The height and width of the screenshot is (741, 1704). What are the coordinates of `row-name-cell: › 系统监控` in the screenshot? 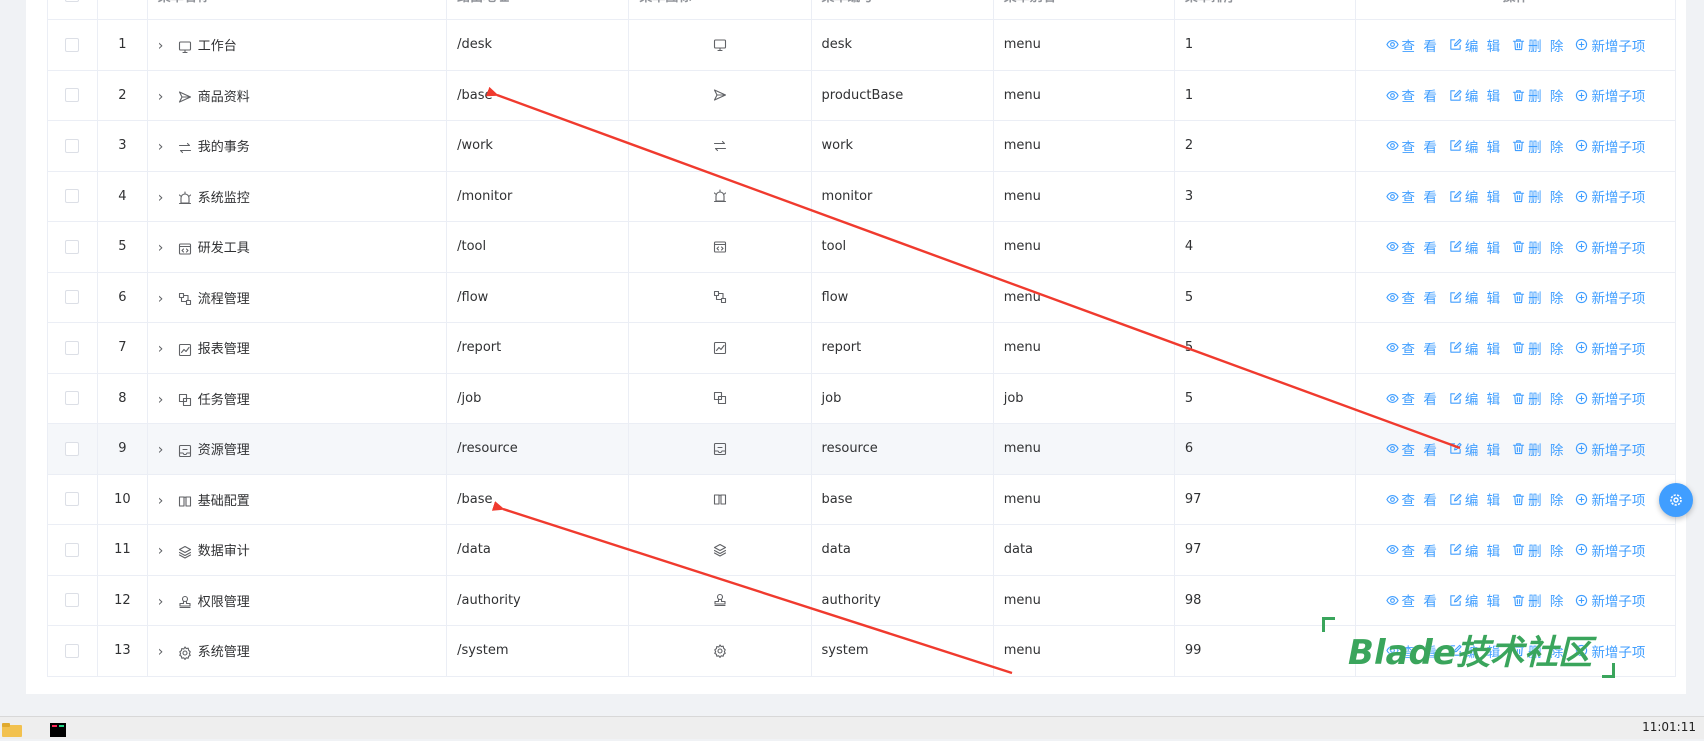 It's located at (297, 196).